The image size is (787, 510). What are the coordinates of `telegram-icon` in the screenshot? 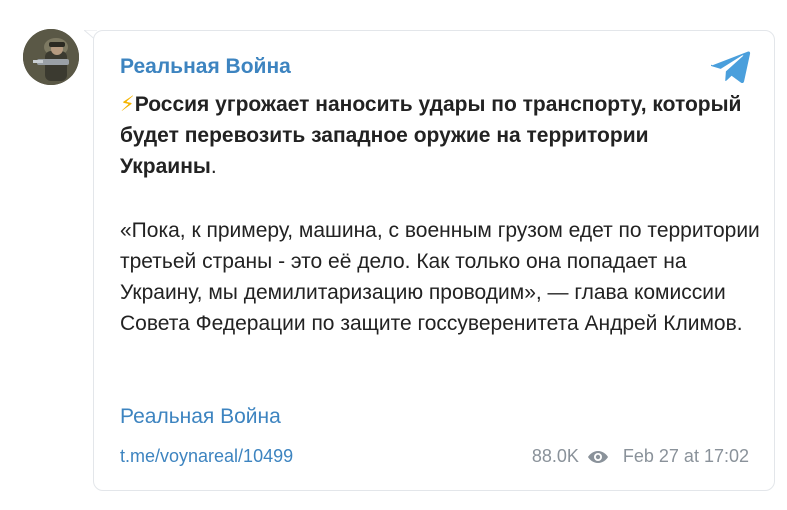 It's located at (730, 67).